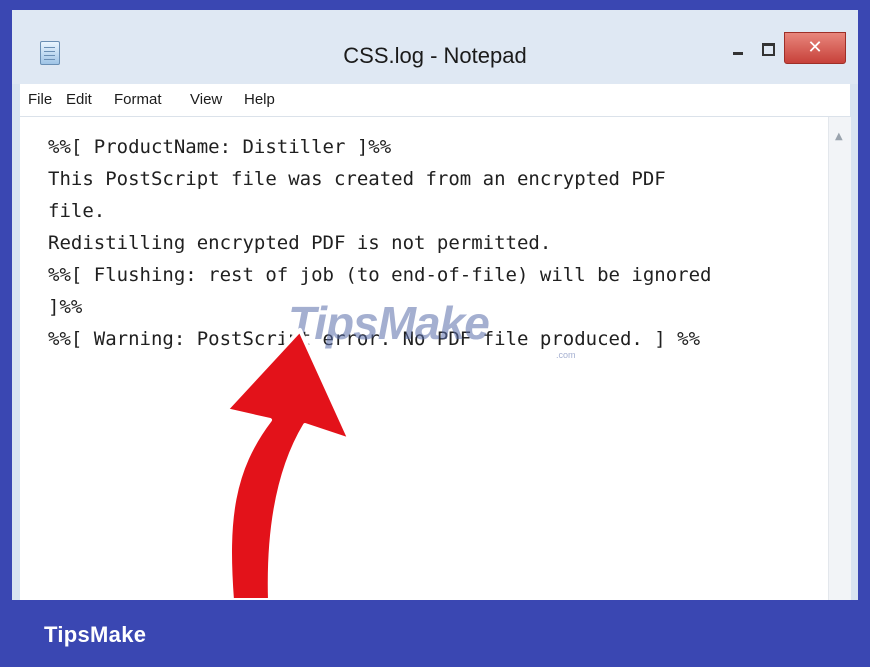 This screenshot has width=870, height=667. Describe the element at coordinates (288, 465) in the screenshot. I see `red-arrow-icon` at that location.